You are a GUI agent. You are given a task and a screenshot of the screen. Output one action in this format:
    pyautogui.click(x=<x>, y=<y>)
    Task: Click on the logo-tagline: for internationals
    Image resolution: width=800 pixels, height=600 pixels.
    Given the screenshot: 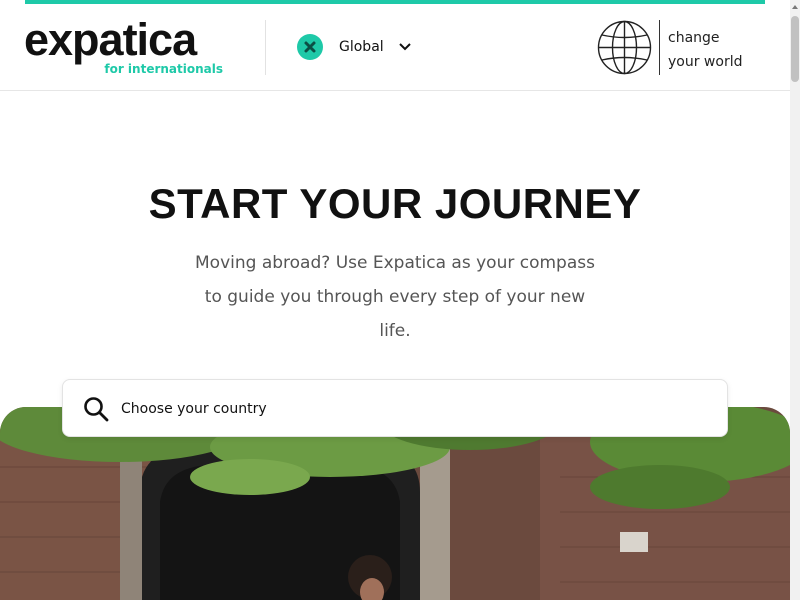 What is the action you would take?
    pyautogui.click(x=163, y=69)
    